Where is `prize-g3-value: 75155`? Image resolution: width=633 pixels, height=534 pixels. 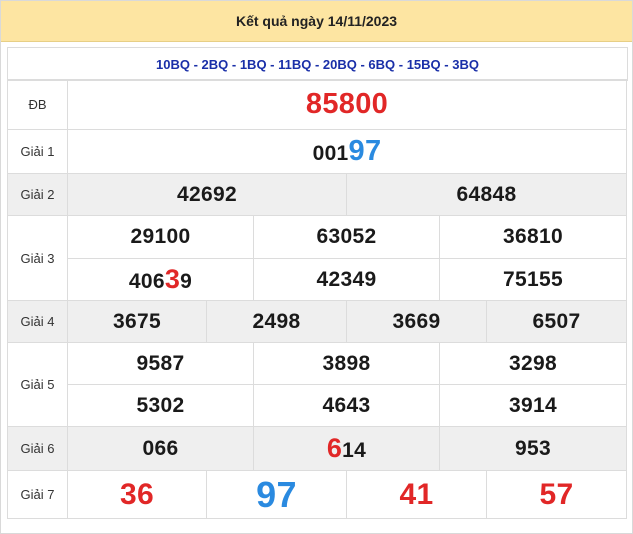
prize-g3-value: 75155 is located at coordinates (533, 279).